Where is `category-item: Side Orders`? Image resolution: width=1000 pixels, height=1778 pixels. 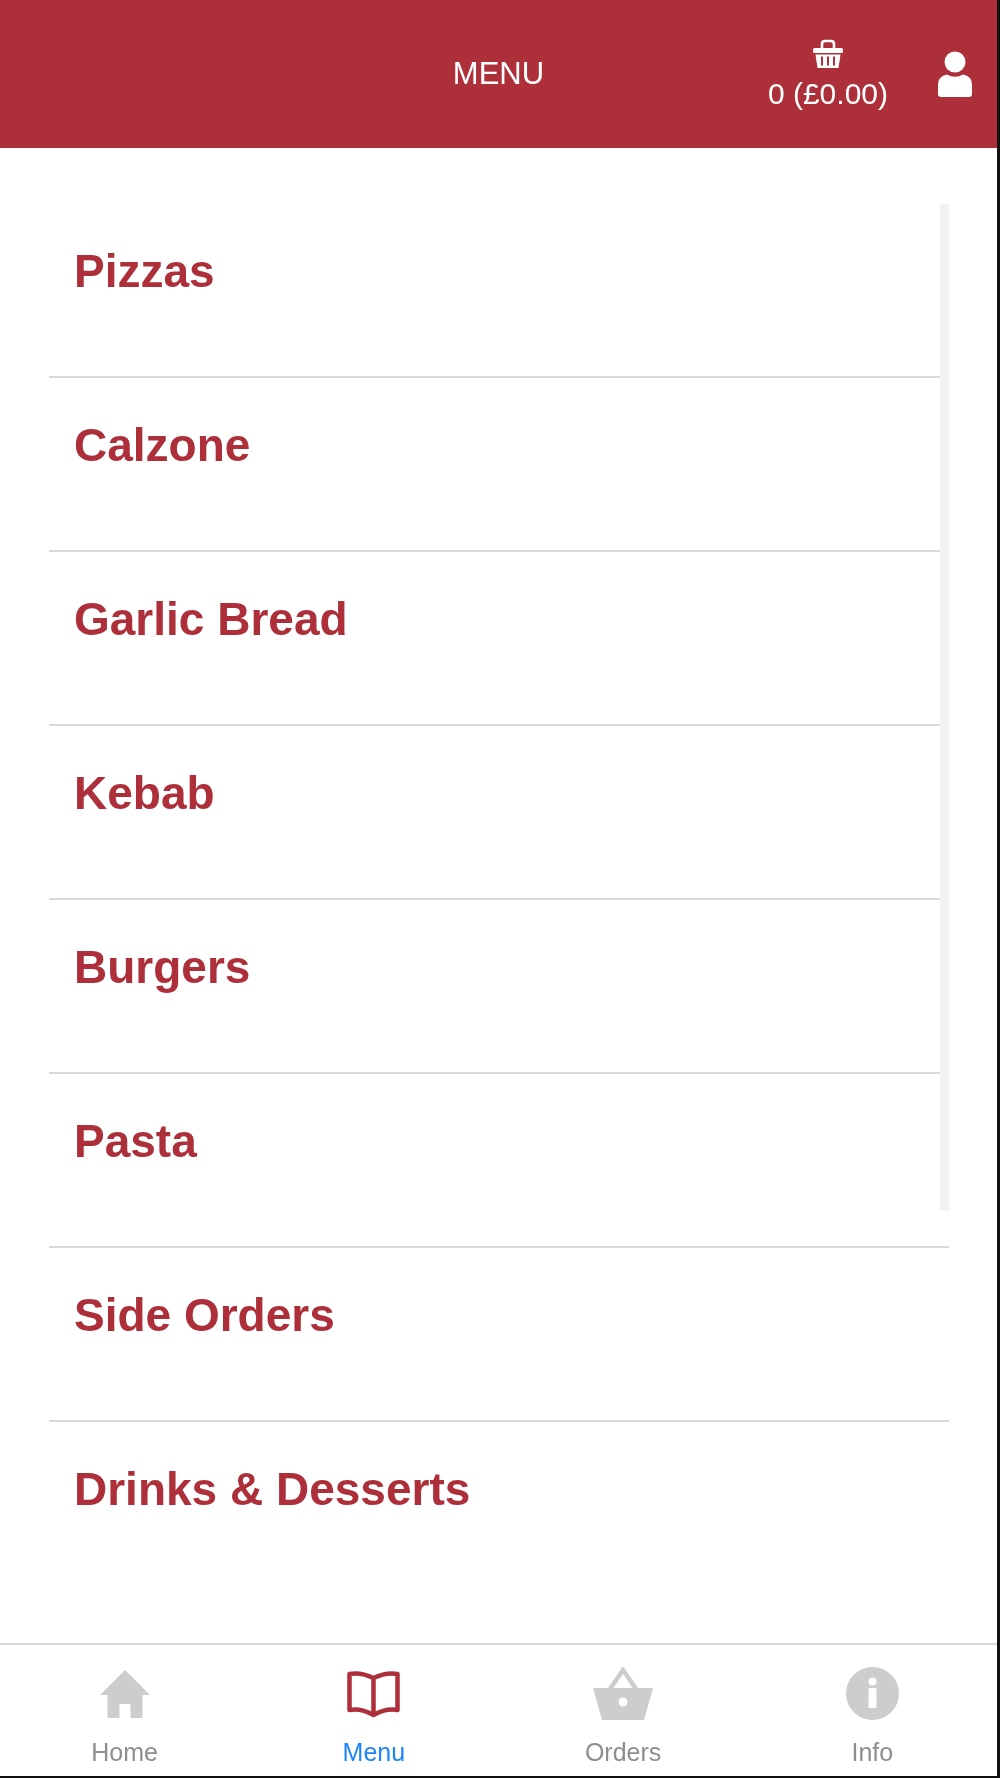
category-item: Side Orders is located at coordinates (494, 1334).